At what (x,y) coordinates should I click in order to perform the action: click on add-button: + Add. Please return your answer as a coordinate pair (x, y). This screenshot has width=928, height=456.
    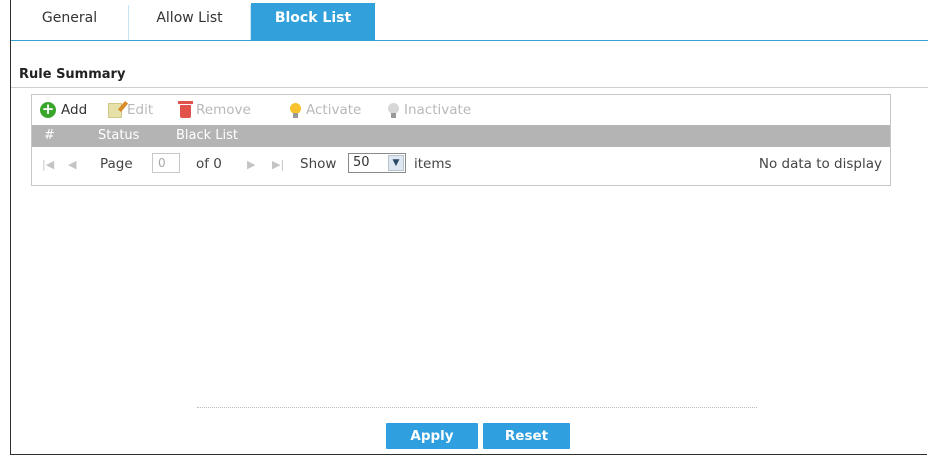
    Looking at the image, I should click on (63, 110).